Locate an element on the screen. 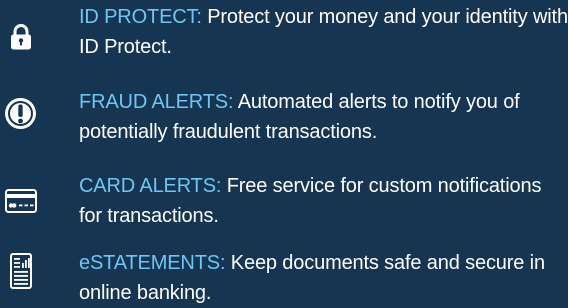 Image resolution: width=568 pixels, height=308 pixels. alert-icon is located at coordinates (24, 117).